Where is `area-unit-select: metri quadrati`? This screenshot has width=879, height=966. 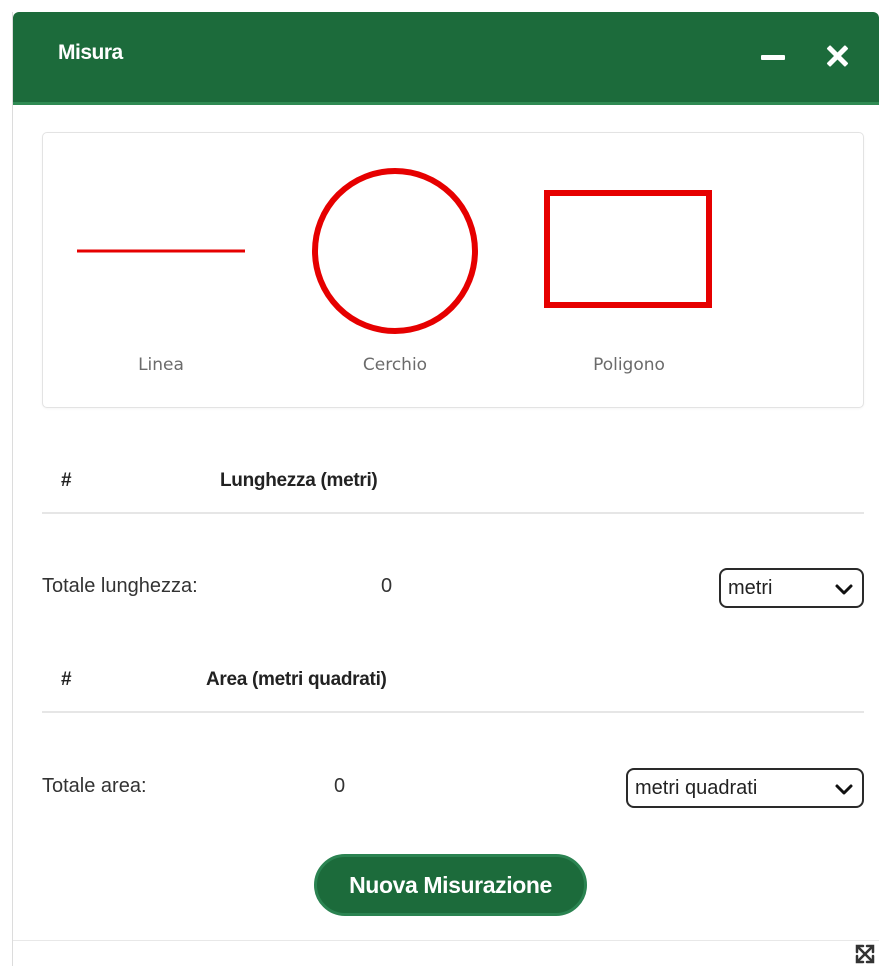 area-unit-select: metri quadrati is located at coordinates (745, 788).